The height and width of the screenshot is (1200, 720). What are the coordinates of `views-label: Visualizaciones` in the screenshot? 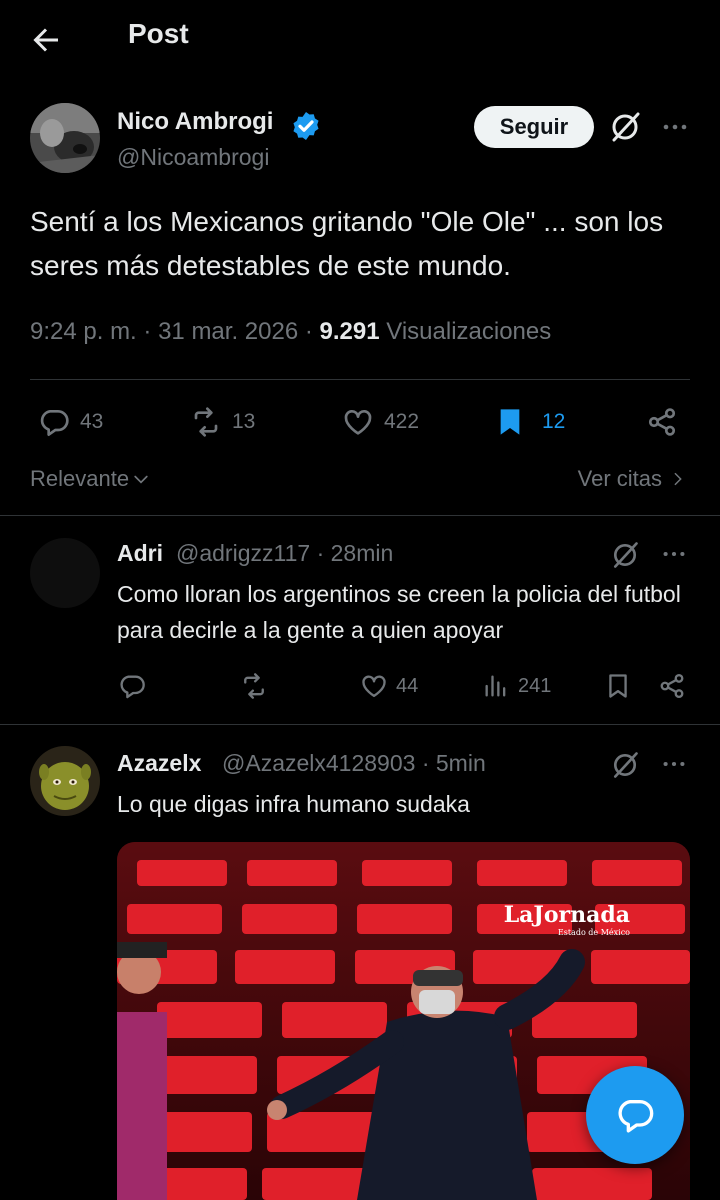 It's located at (469, 331).